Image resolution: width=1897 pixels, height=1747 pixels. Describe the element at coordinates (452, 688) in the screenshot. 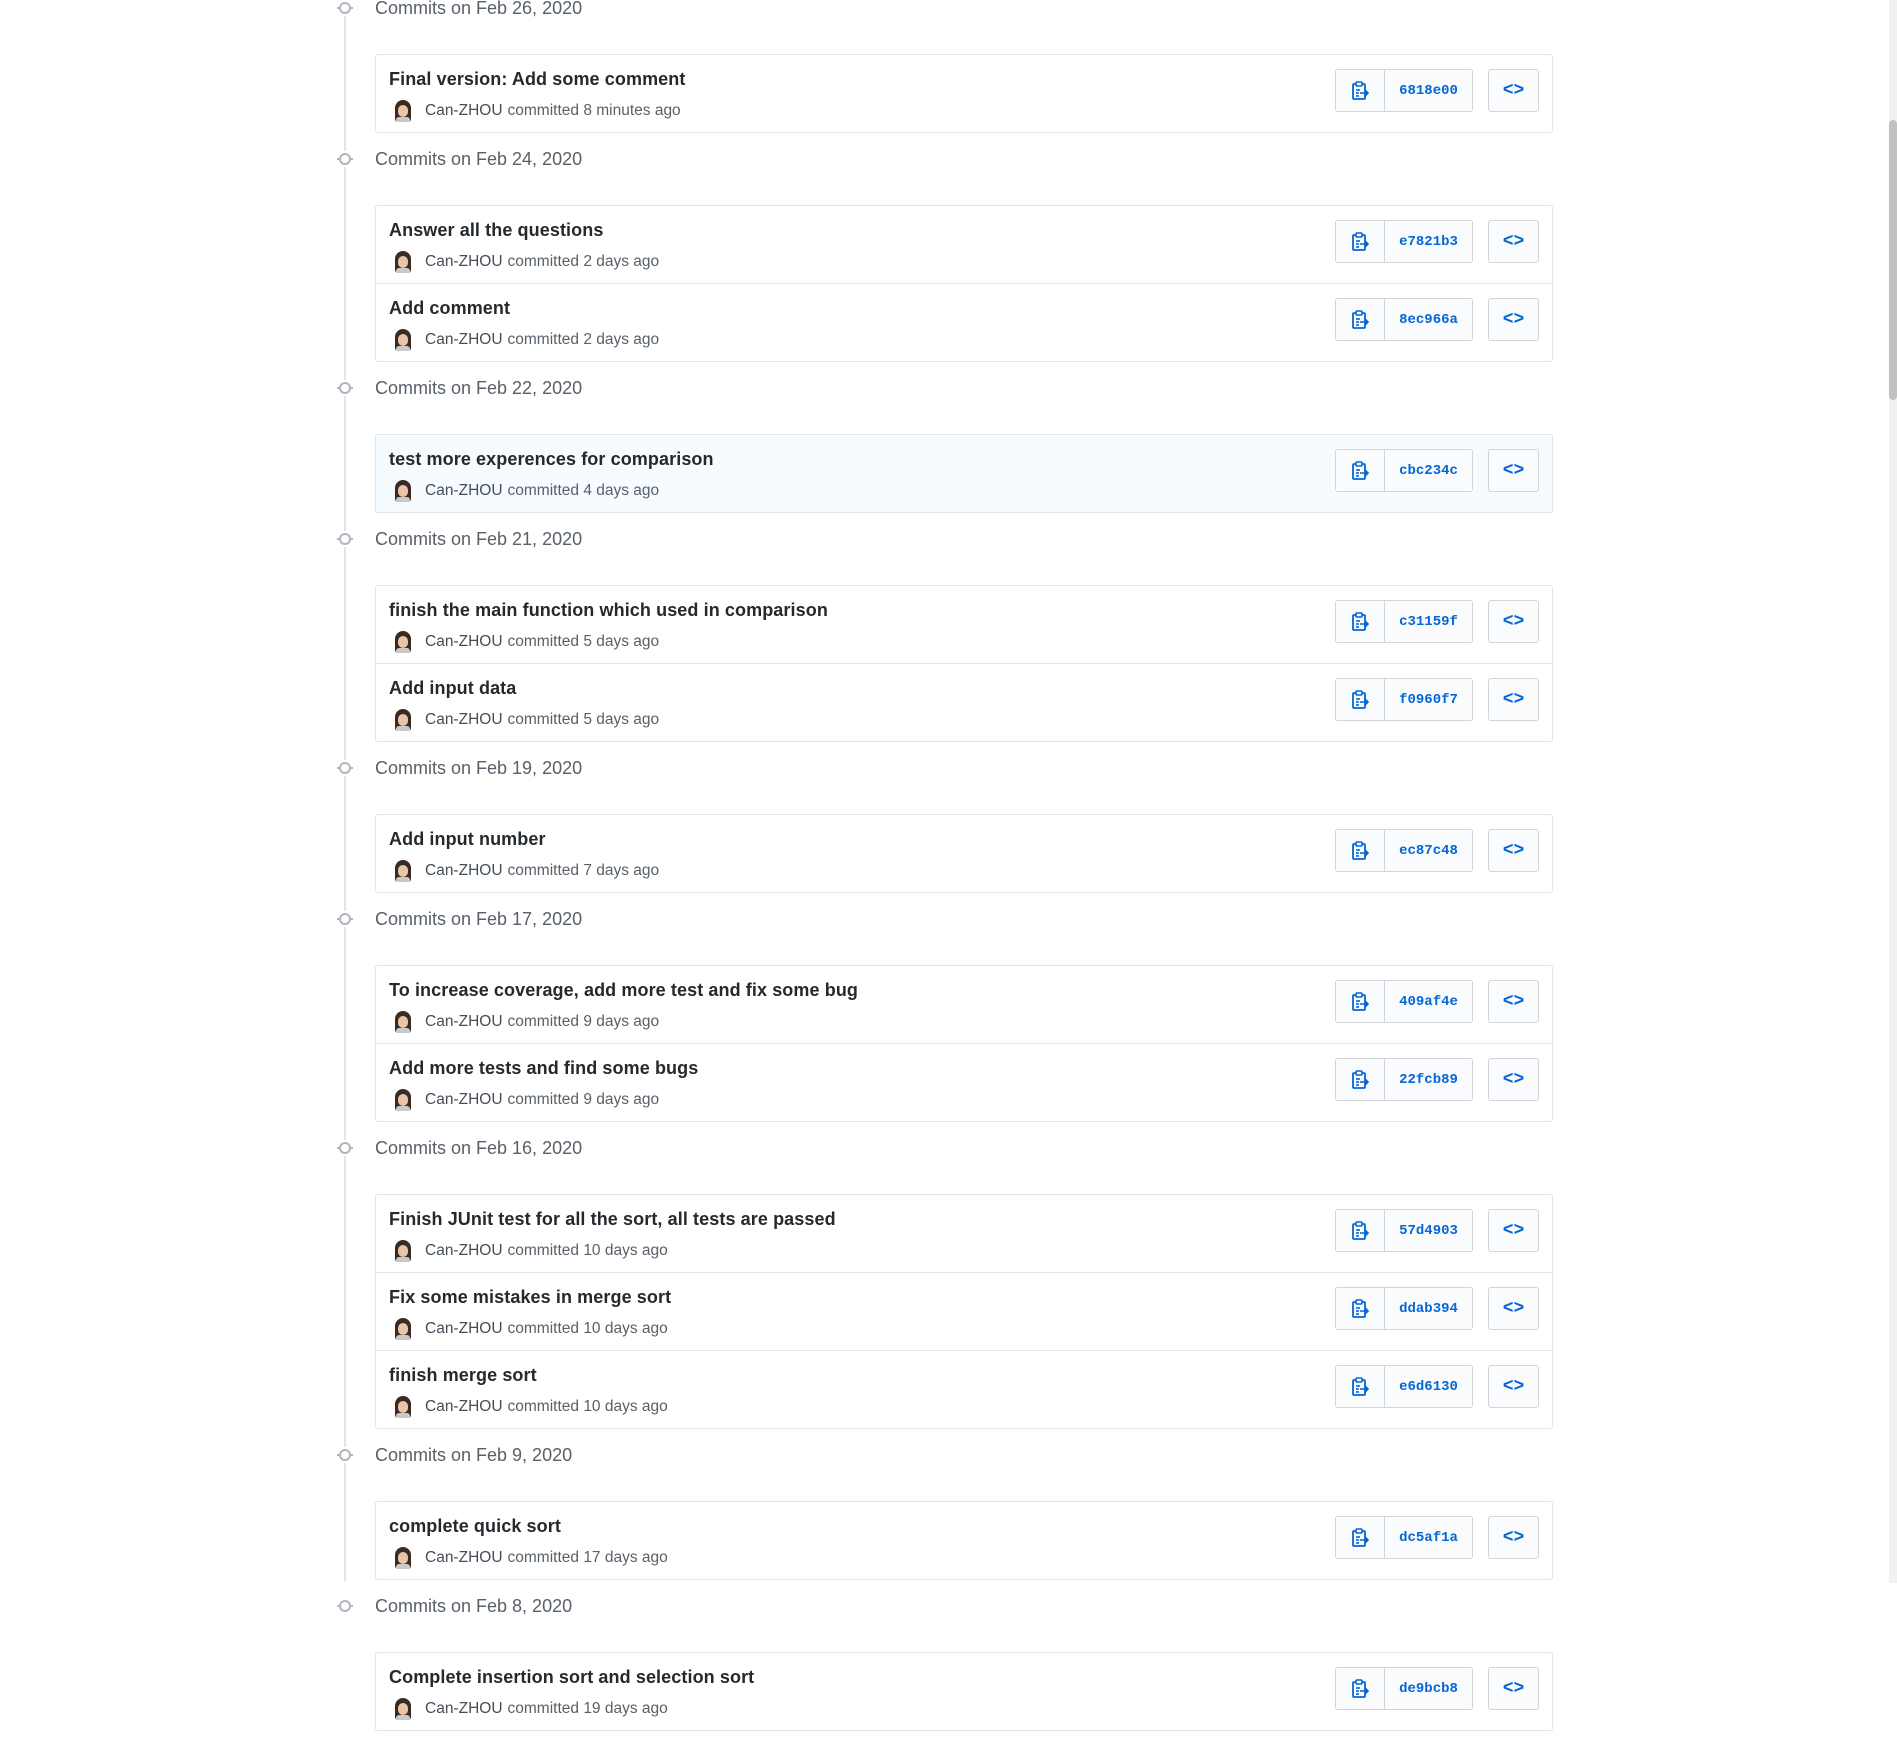

I see `commit-title: Add input data` at that location.